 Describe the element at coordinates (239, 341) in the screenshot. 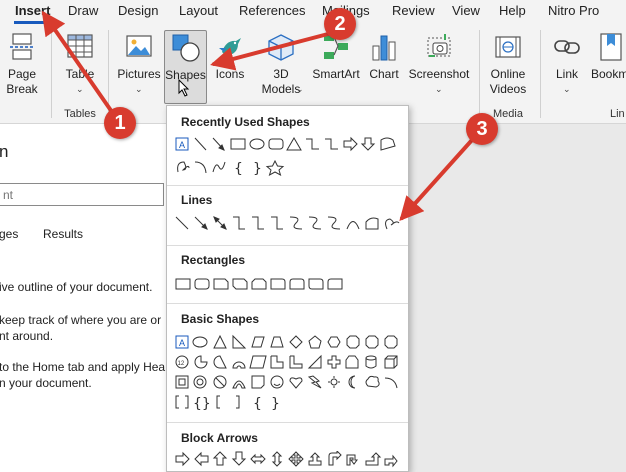

I see `shape-right-triangle` at that location.